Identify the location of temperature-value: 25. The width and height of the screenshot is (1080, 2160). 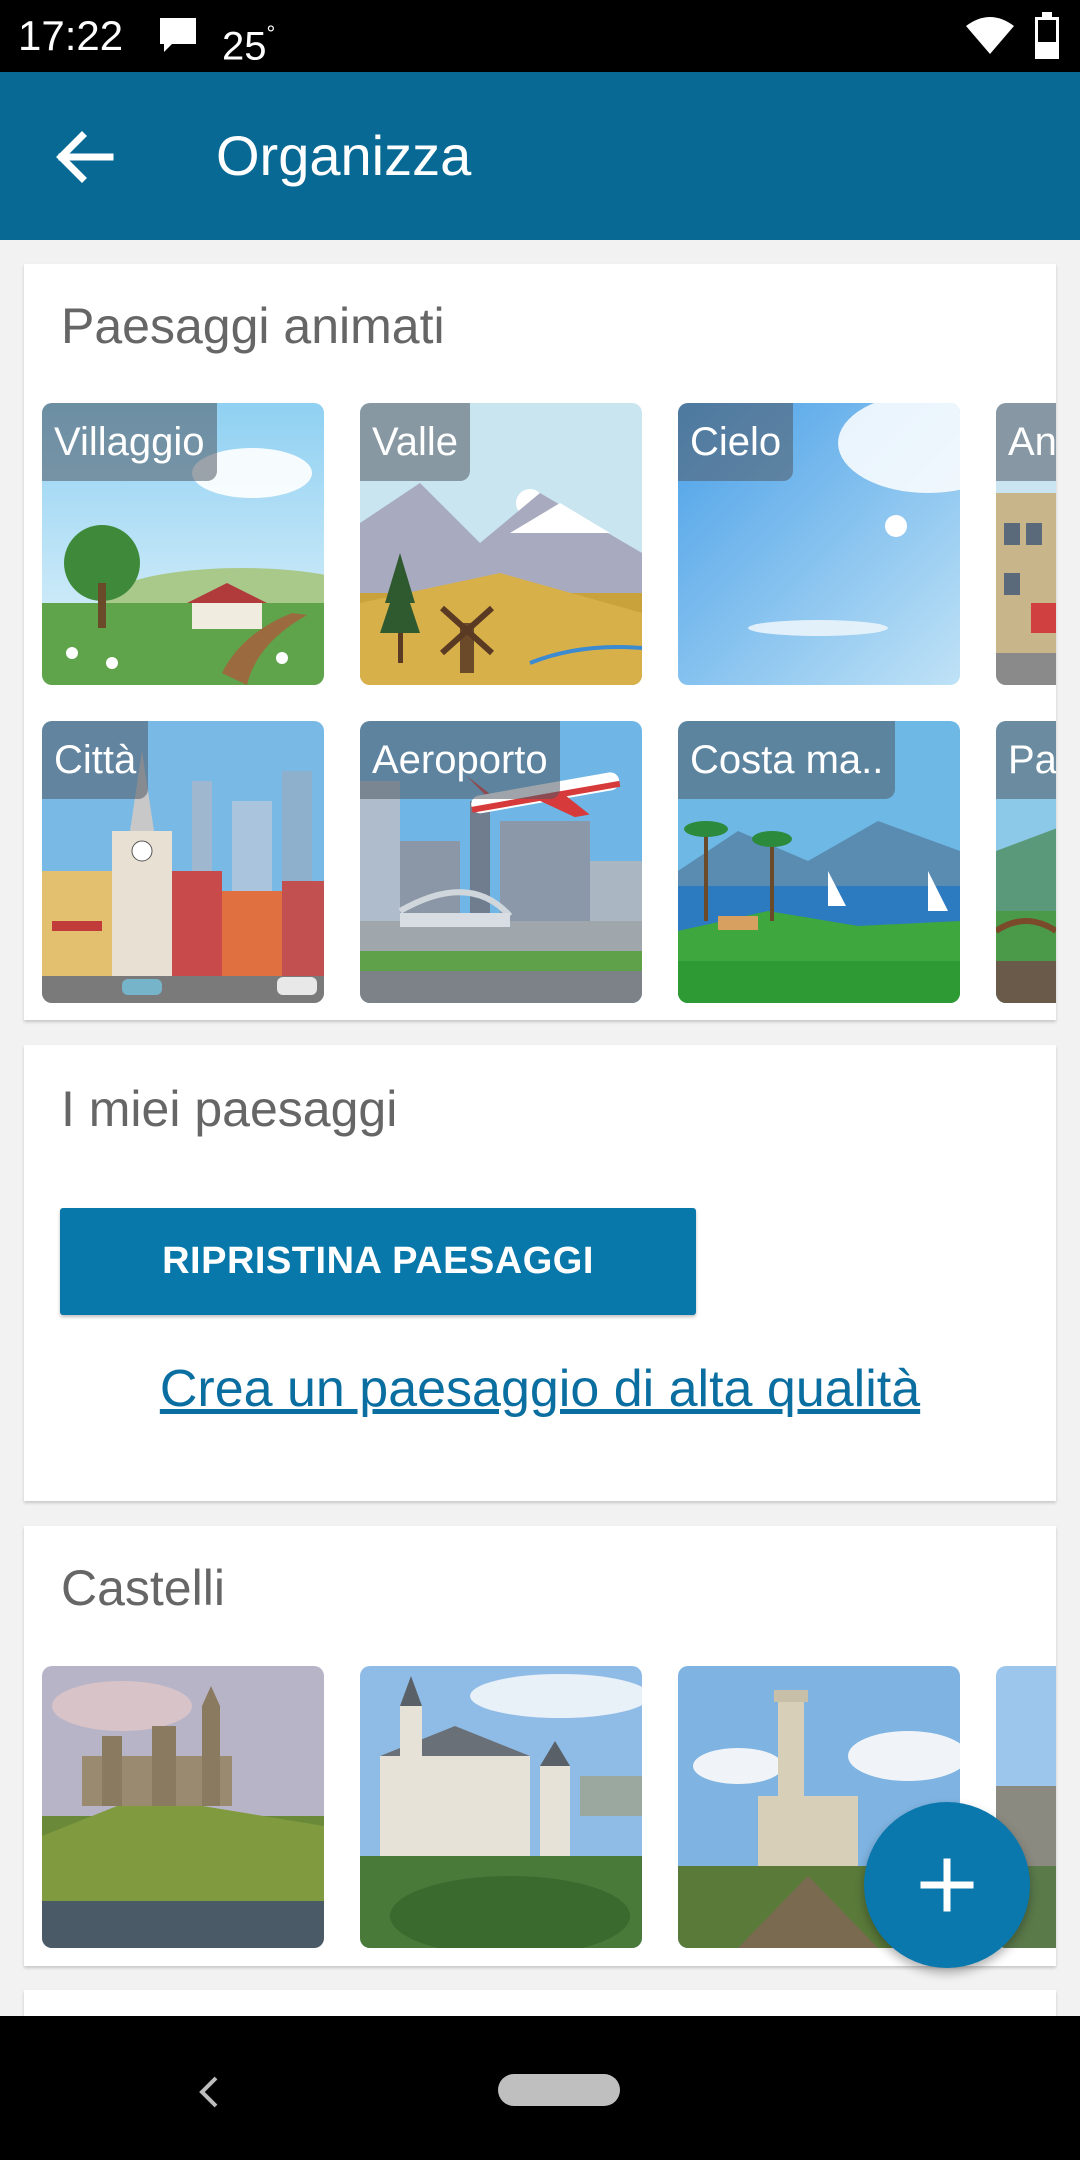
(244, 46).